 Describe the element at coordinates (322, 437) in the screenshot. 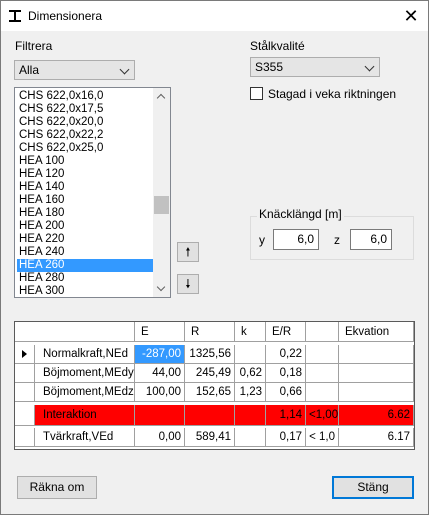

I see `table-cell: < 1,0` at that location.